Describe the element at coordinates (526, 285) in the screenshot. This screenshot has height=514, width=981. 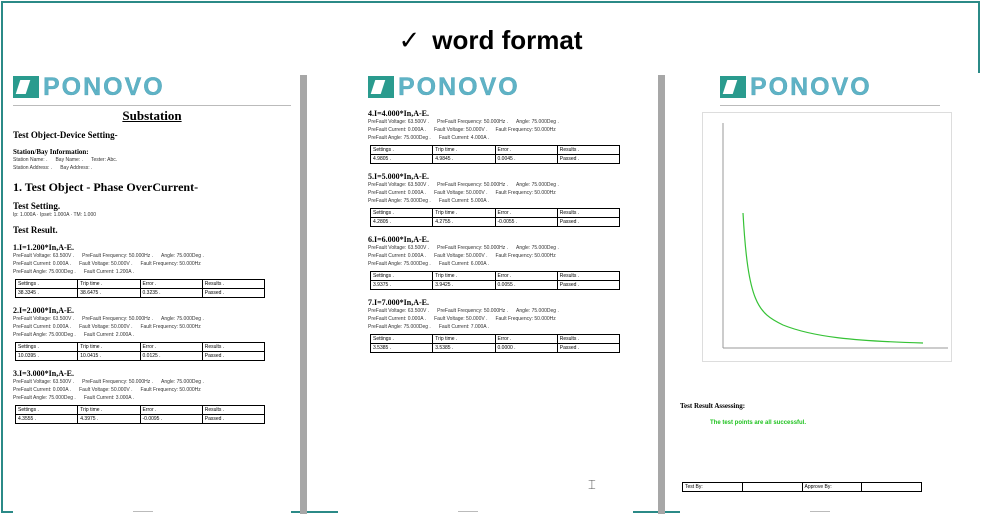
I see `cell-error: 0.0055 .` at that location.